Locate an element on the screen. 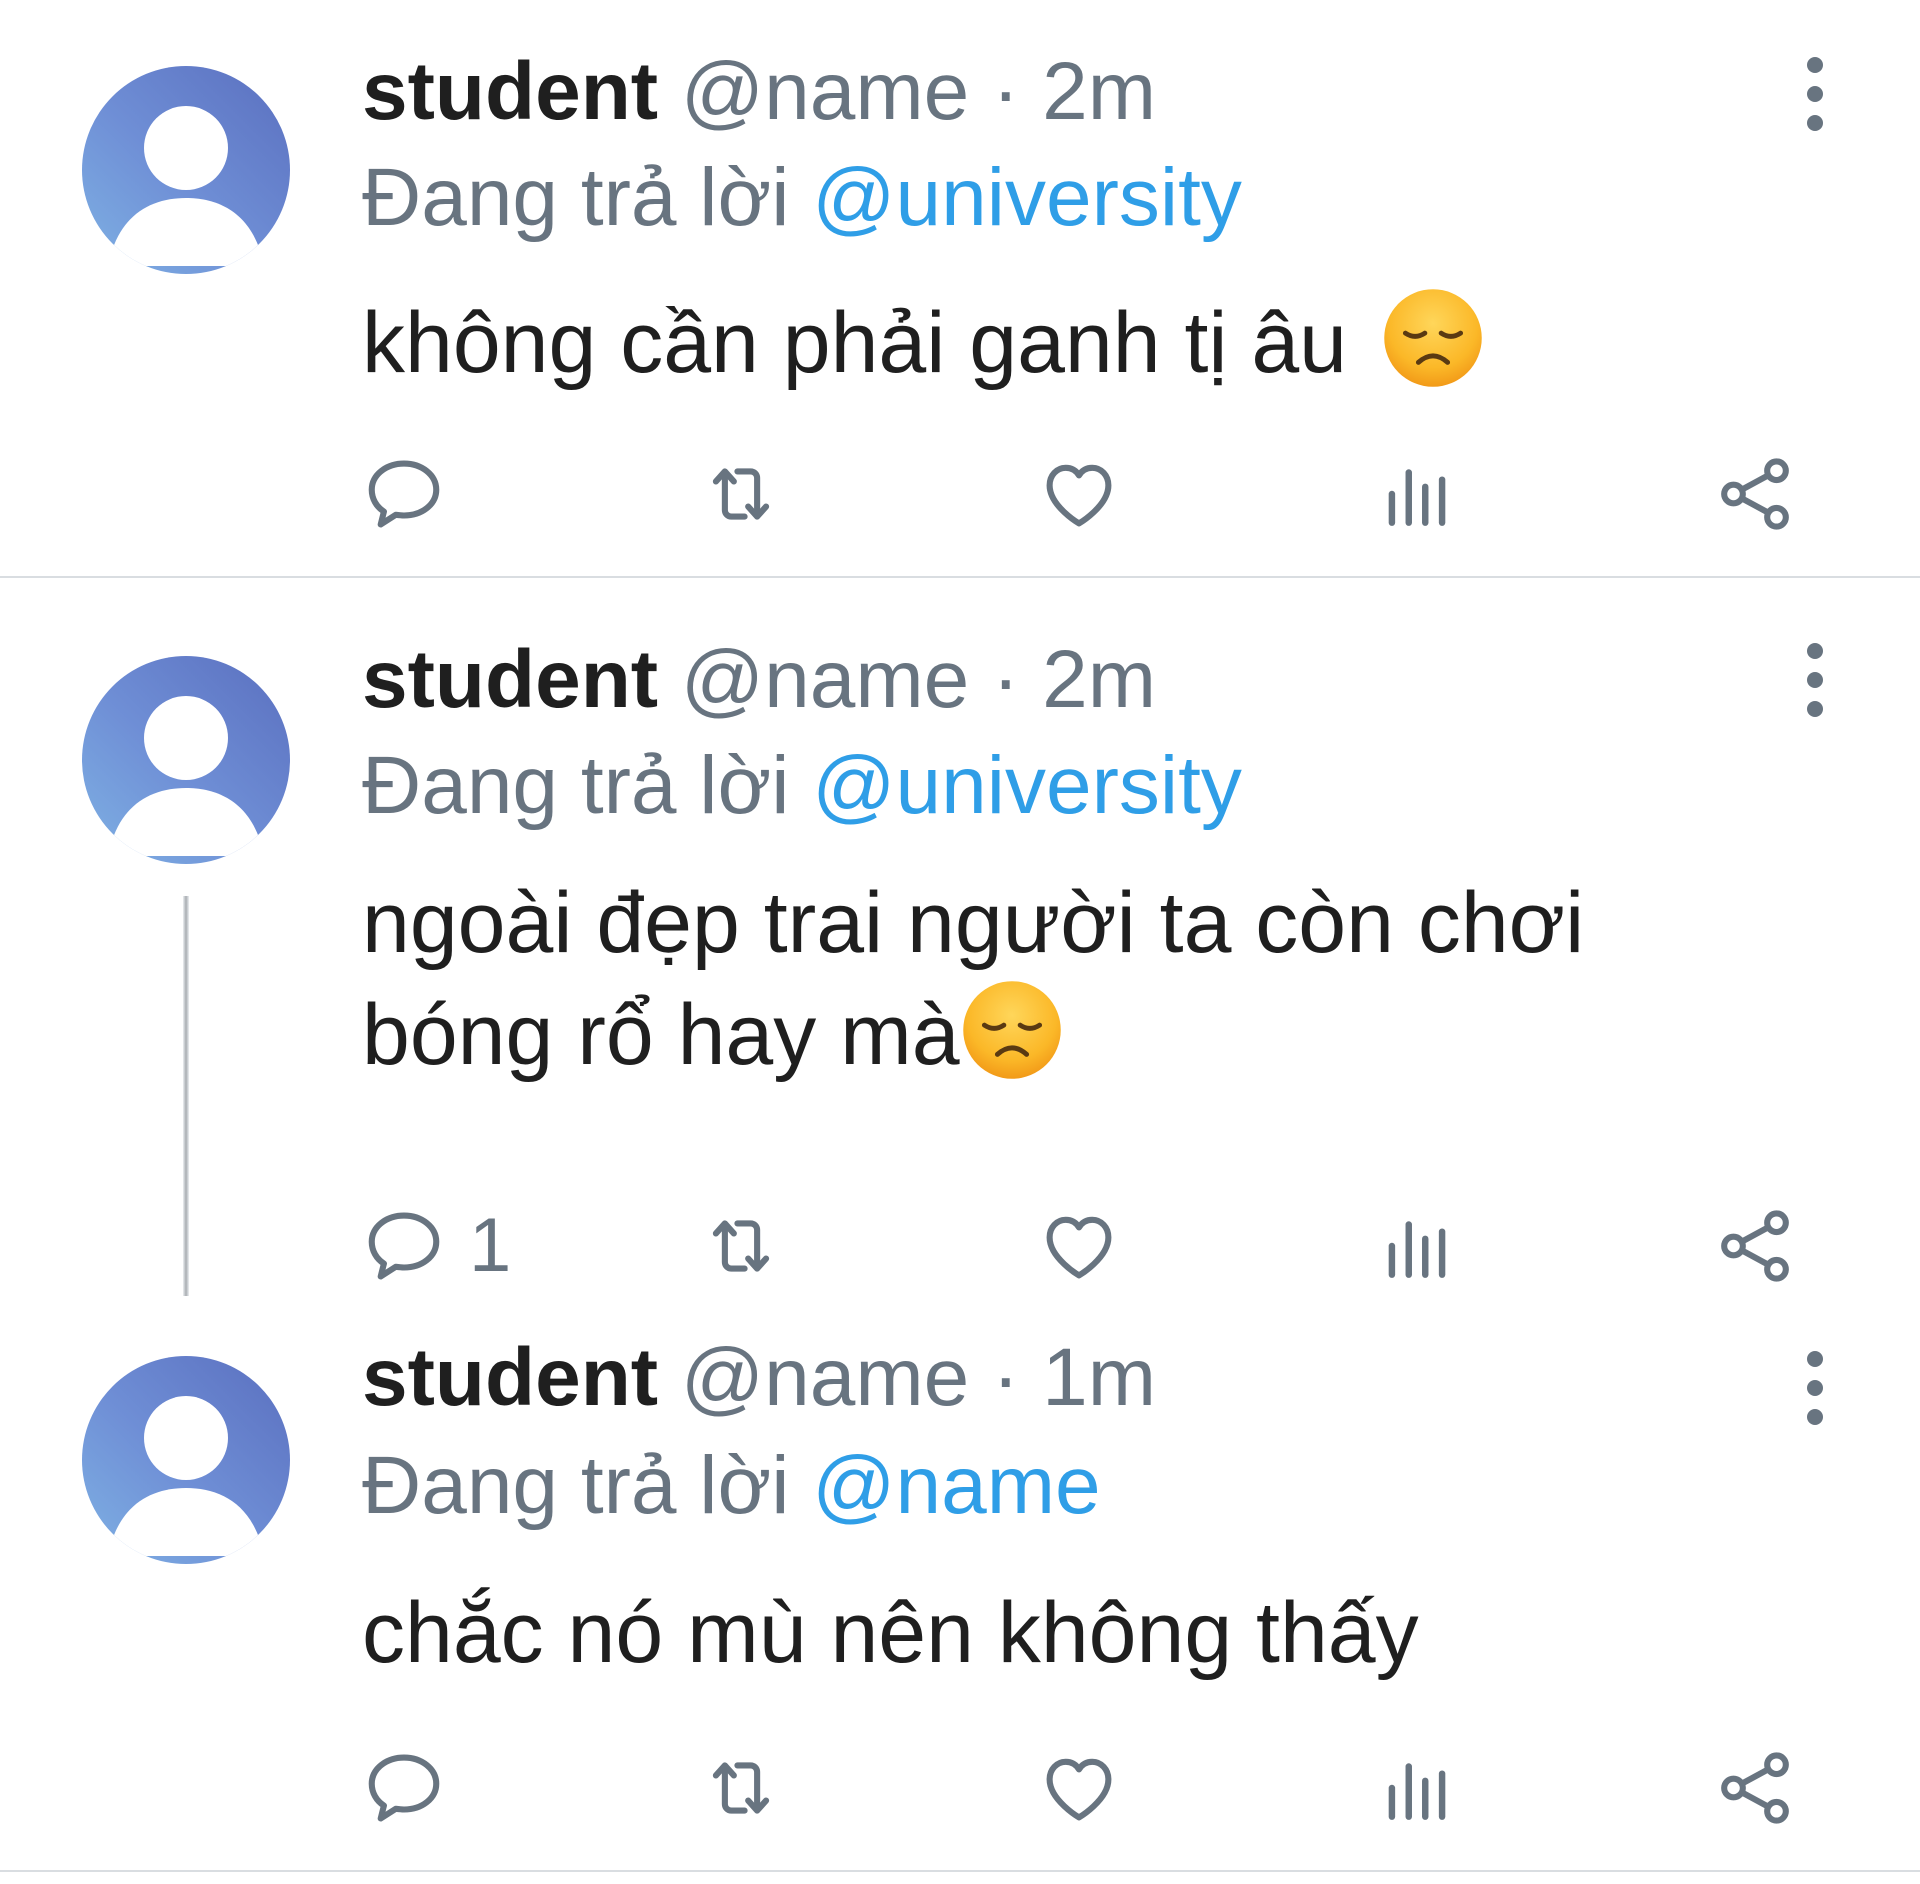  tweet-text: không cần phải ganh tị âu is located at coordinates (1072, 342).